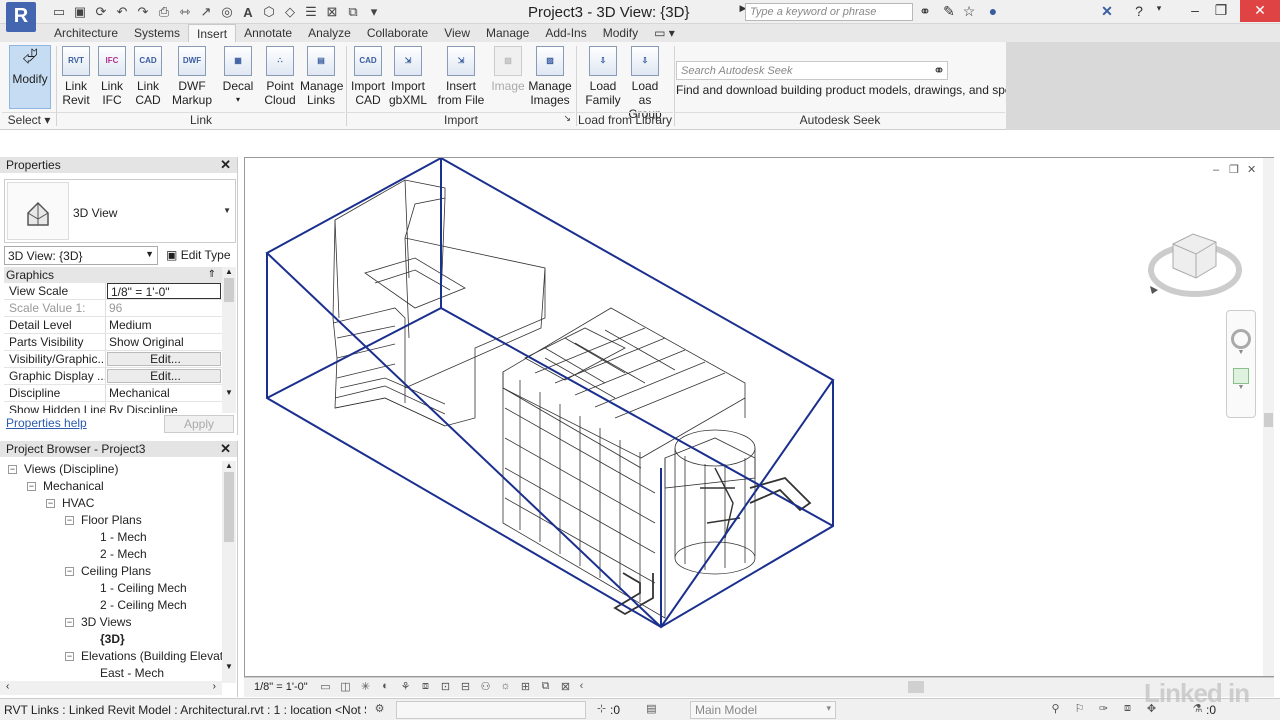 This screenshot has width=1280, height=720. I want to click on modify-button: ⮰ Modify, so click(30, 77).